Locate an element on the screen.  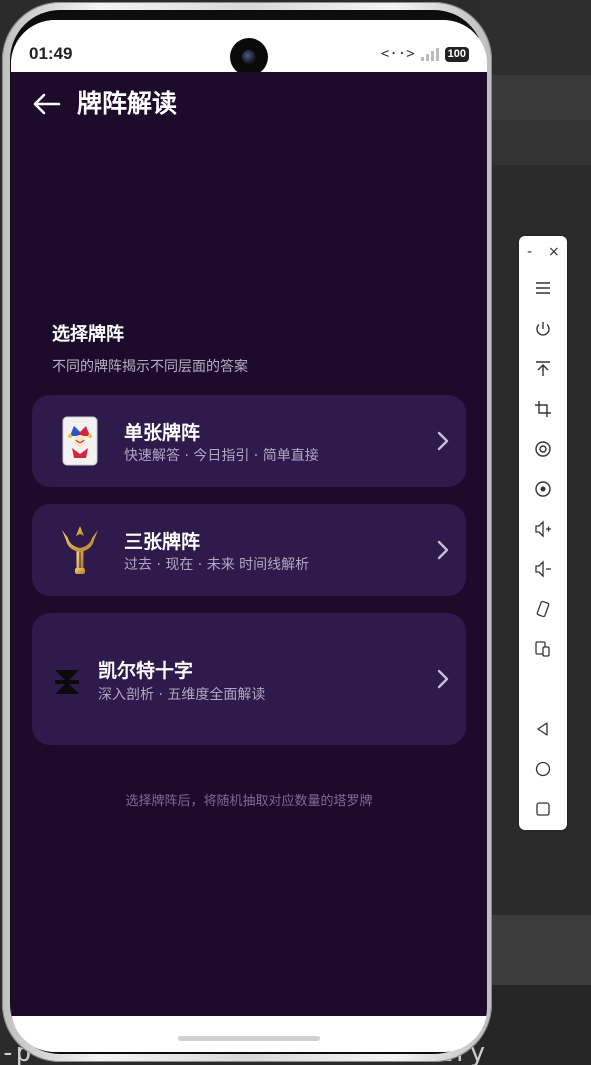
battery-icon: 100 is located at coordinates (456, 54).